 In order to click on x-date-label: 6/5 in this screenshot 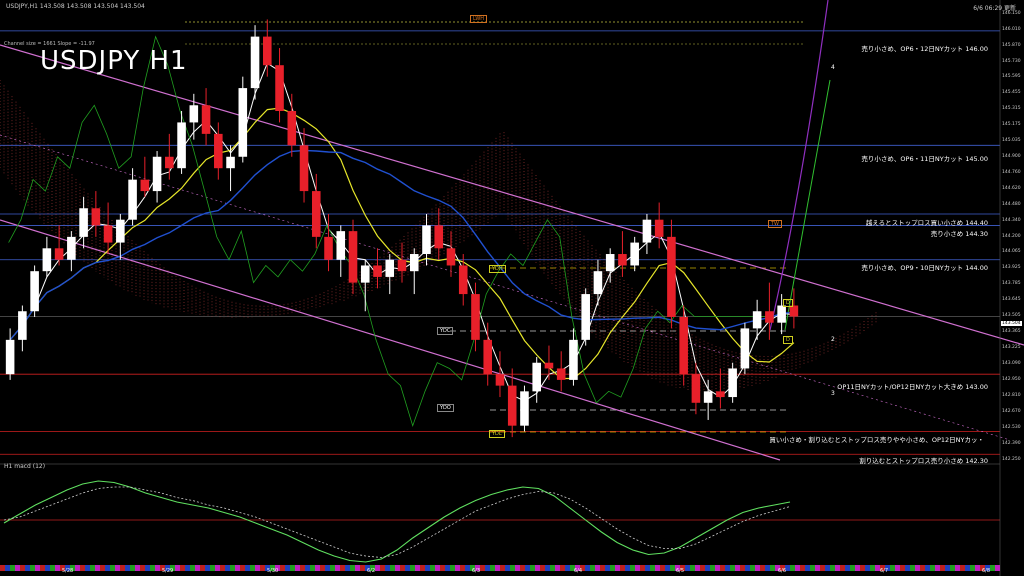, I will do `click(680, 571)`.